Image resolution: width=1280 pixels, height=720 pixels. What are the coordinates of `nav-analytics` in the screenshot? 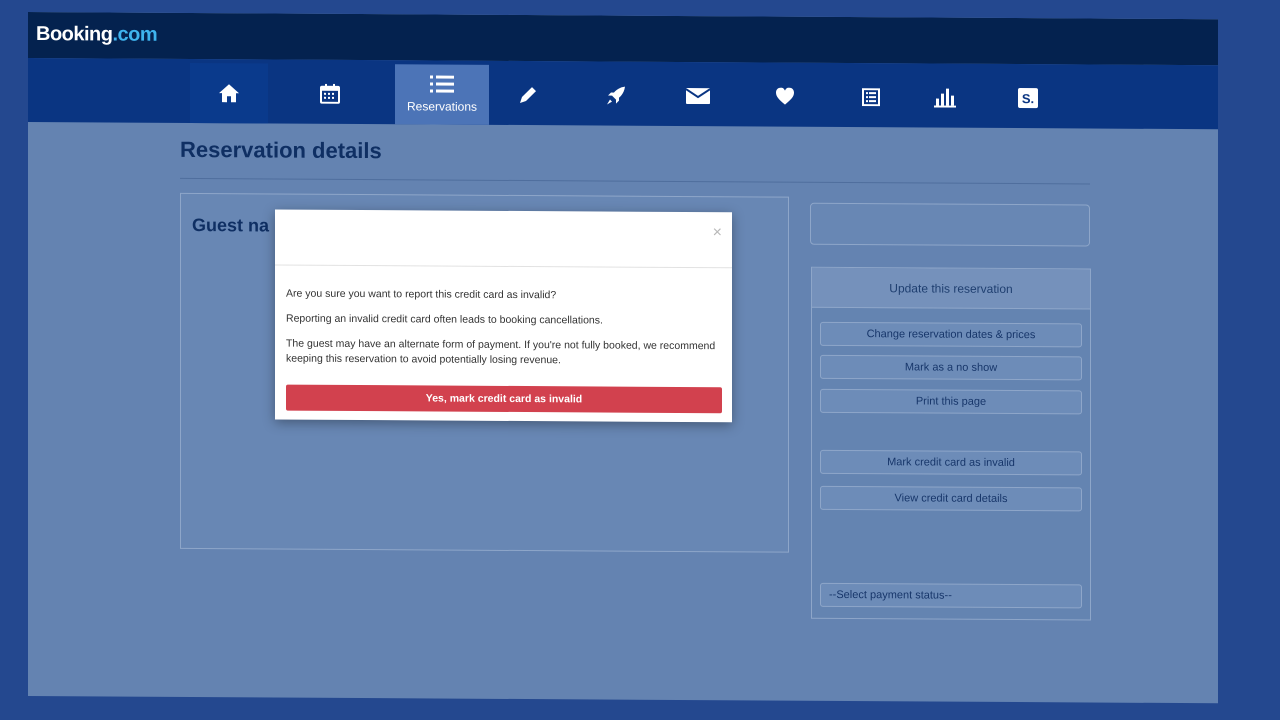 It's located at (945, 97).